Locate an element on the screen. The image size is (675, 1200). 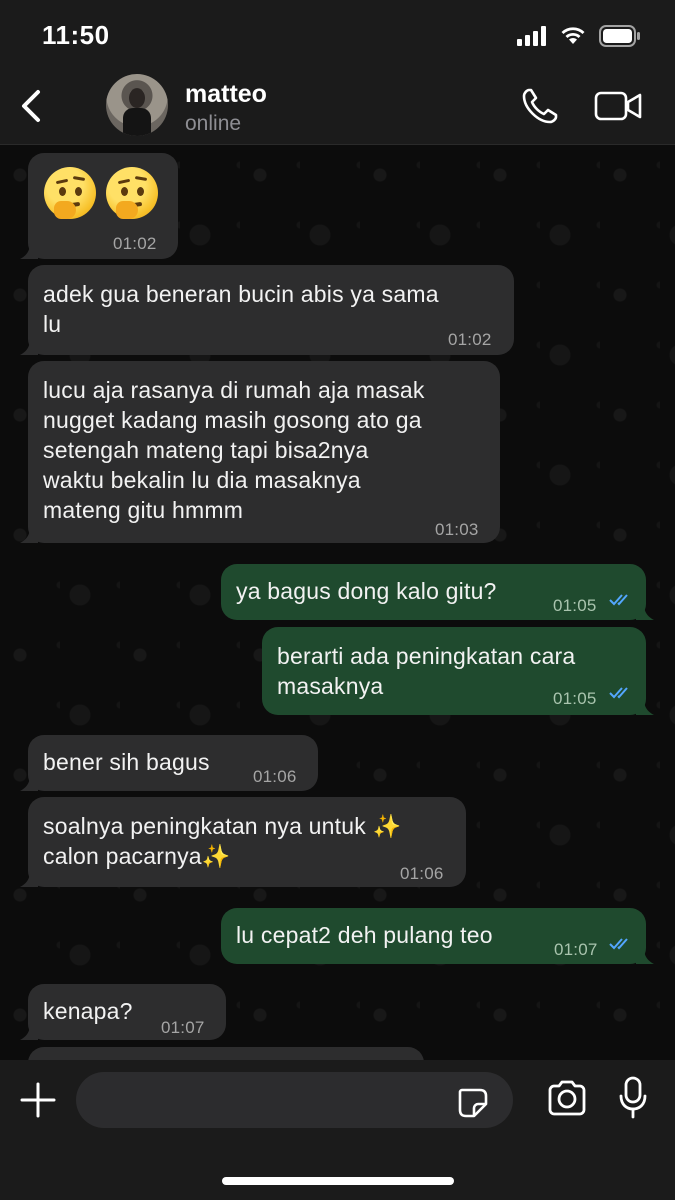
contact-status: online is located at coordinates (213, 123).